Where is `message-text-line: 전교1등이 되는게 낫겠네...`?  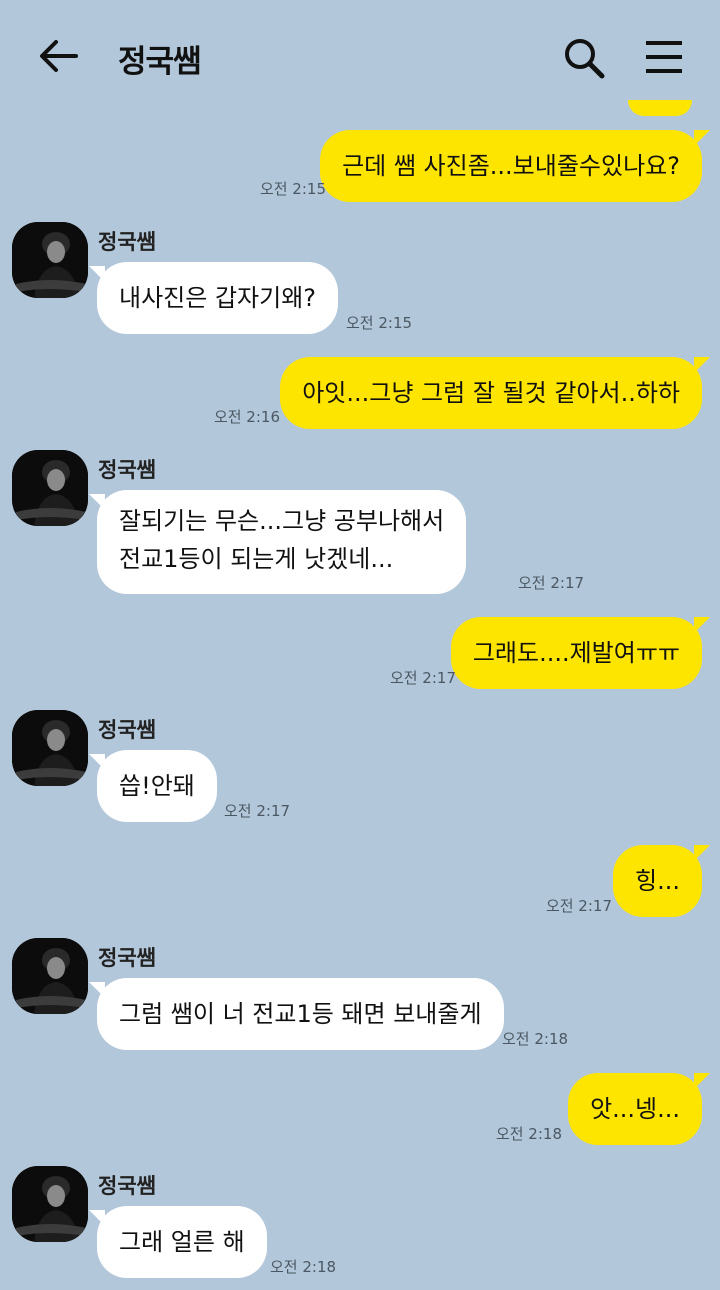 message-text-line: 전교1등이 되는게 낫겠네... is located at coordinates (256, 559).